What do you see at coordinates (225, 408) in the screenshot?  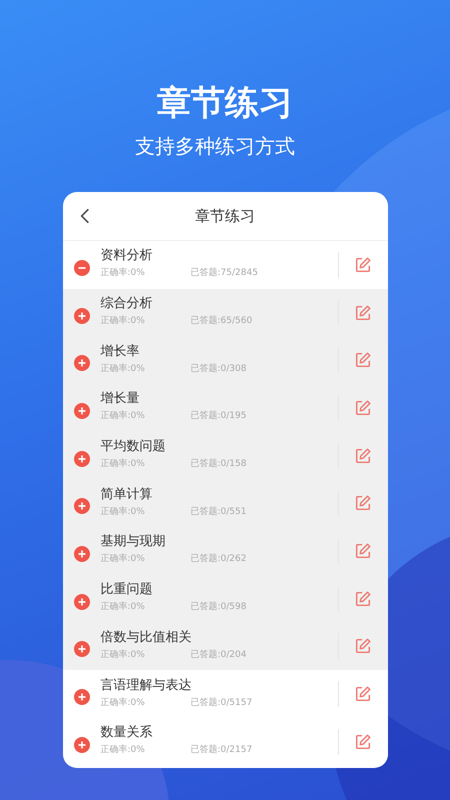 I see `chapter-row: 增长量 正确率:0% 已答题:0/195` at bounding box center [225, 408].